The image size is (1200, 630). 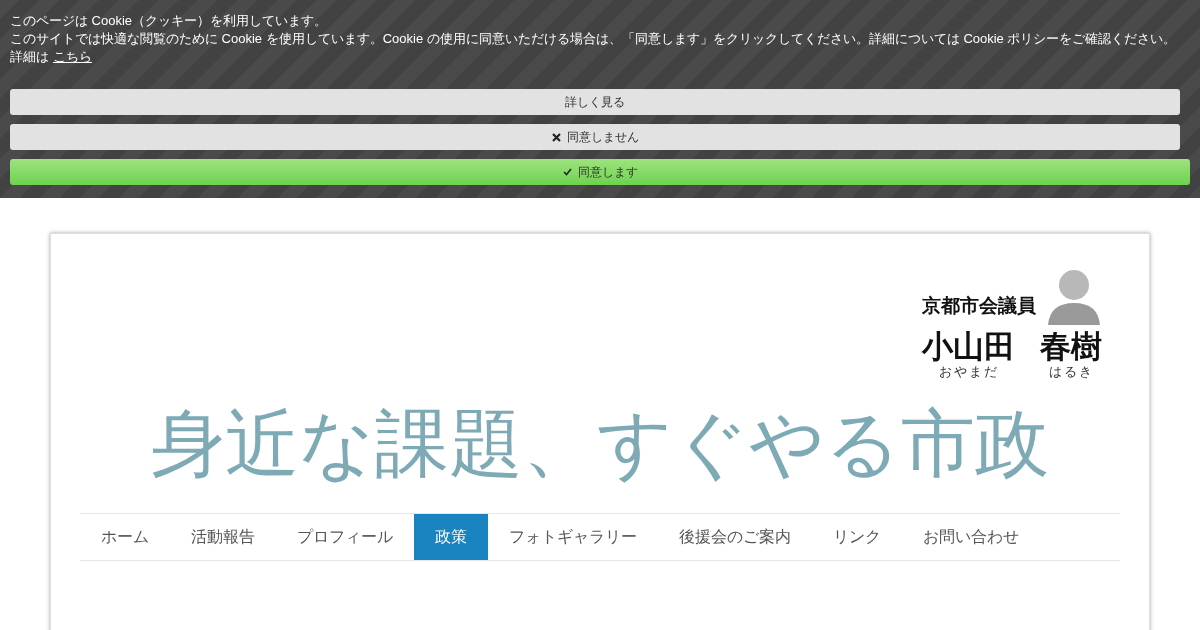 I want to click on given-name-reading: はるき, so click(x=1071, y=371).